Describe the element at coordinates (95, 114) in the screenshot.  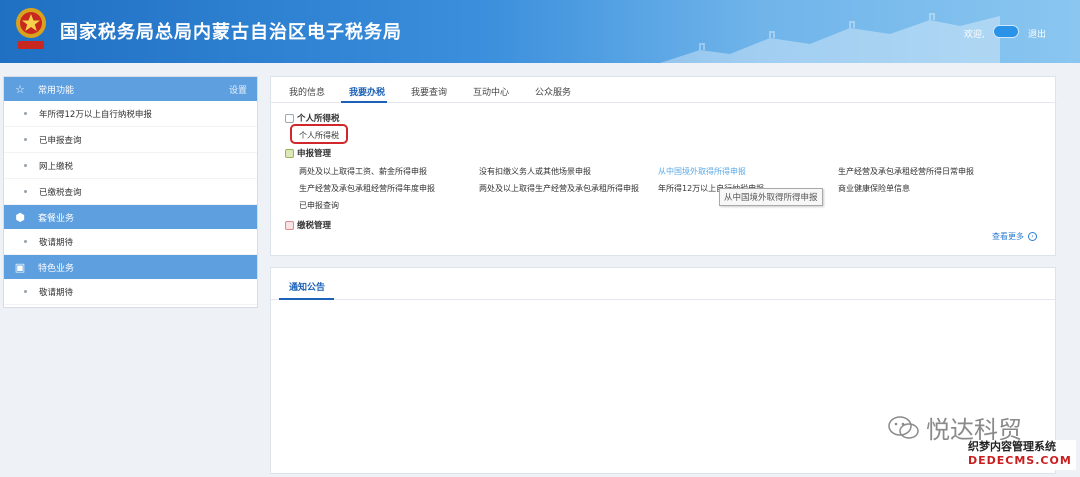
I see `sidebar-item-label: 年所得12万以上自行纳税申报` at that location.